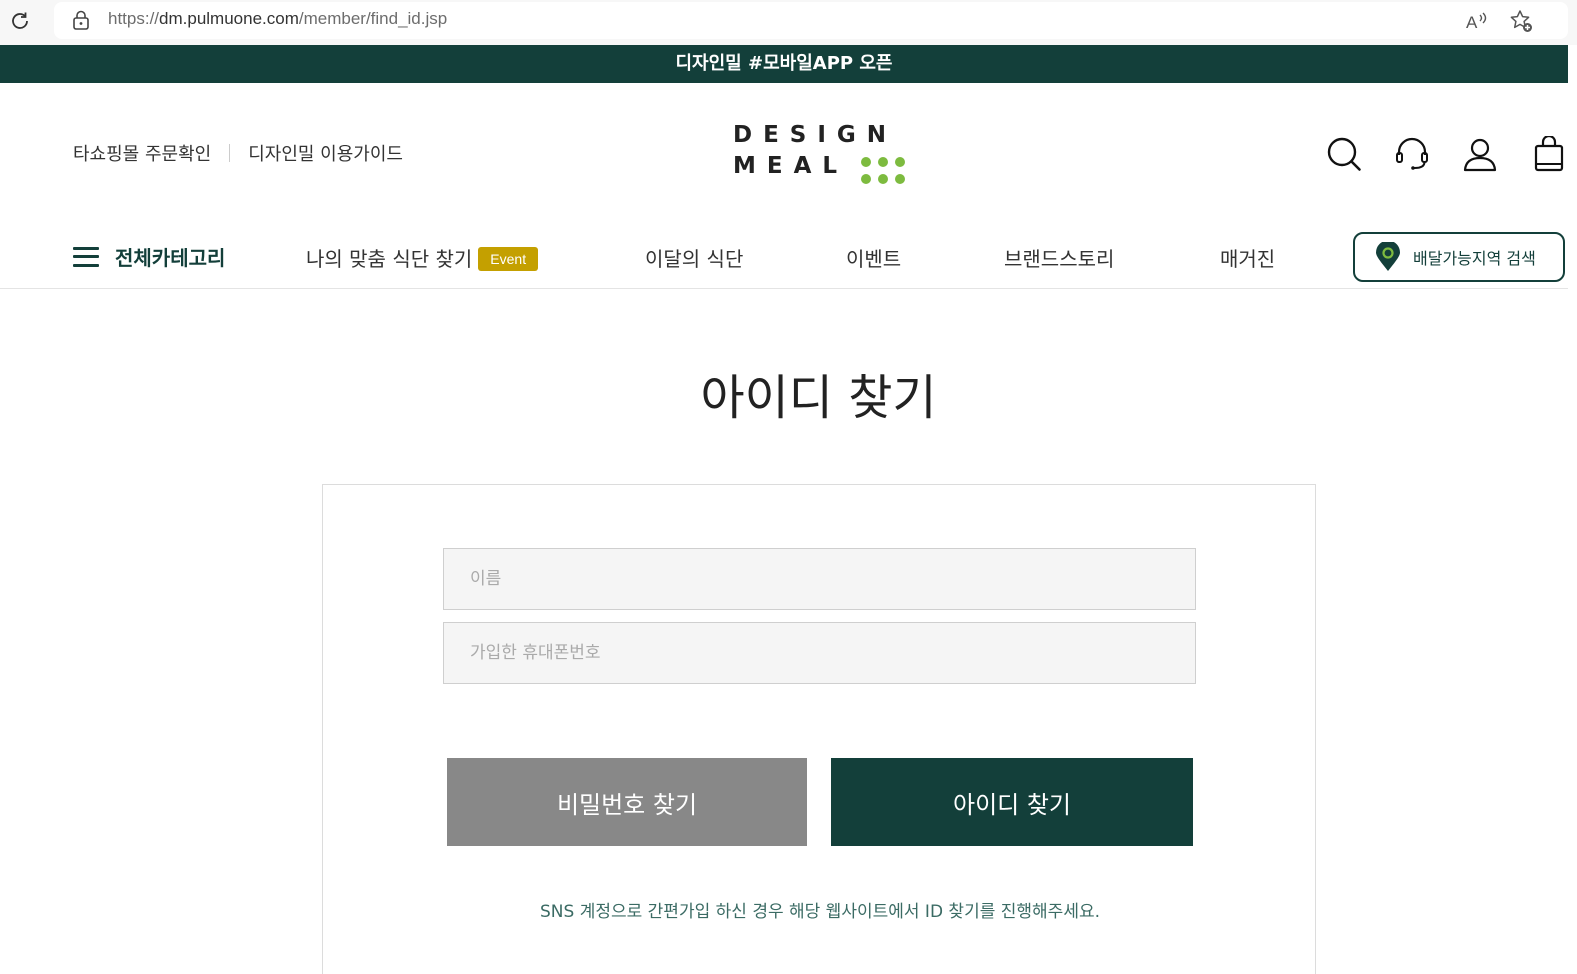 The image size is (1577, 974). Describe the element at coordinates (815, 135) in the screenshot. I see `logo-line1: DESIGN` at that location.